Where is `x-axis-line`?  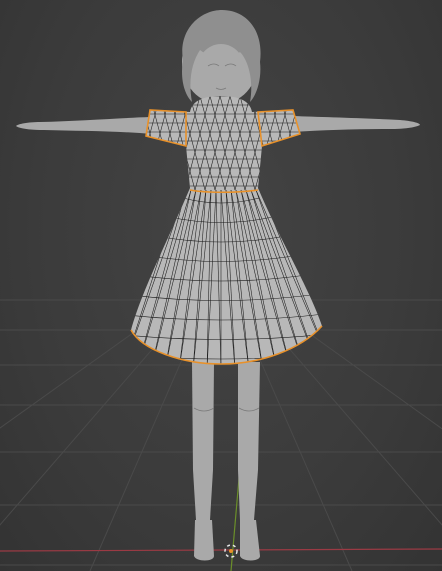 x-axis-line is located at coordinates (221, 550).